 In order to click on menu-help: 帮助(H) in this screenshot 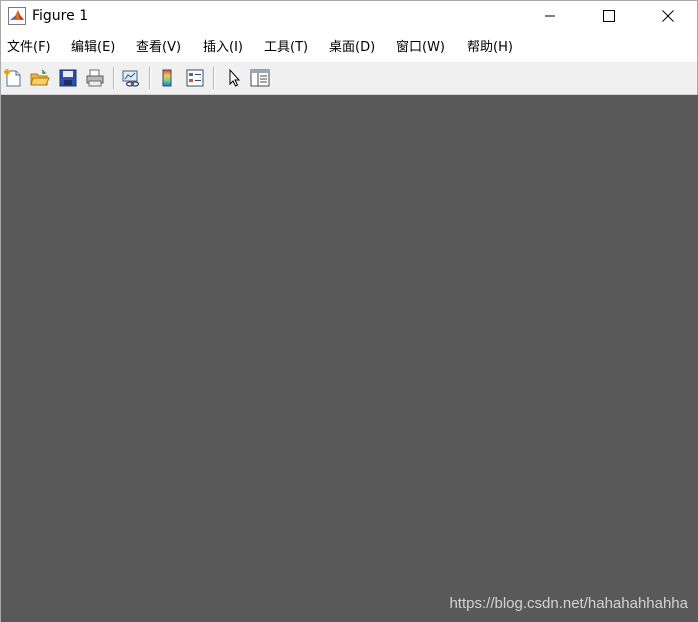, I will do `click(490, 48)`.